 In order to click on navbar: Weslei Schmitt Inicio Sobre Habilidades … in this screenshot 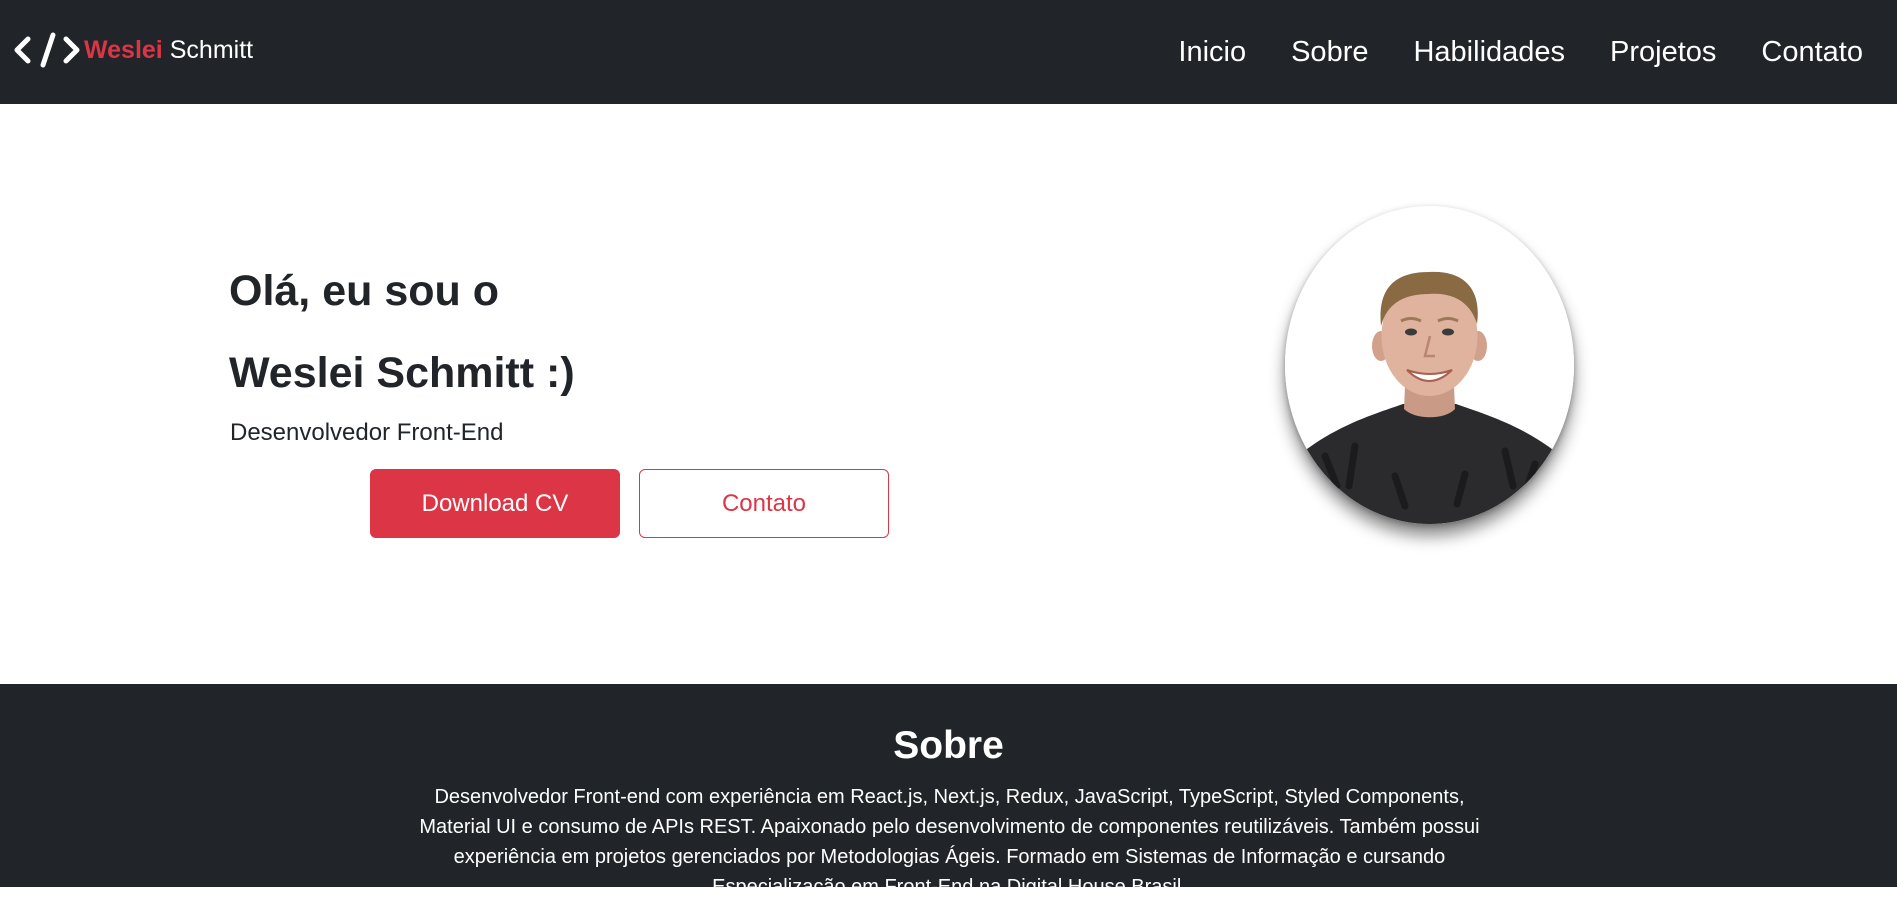, I will do `click(948, 52)`.